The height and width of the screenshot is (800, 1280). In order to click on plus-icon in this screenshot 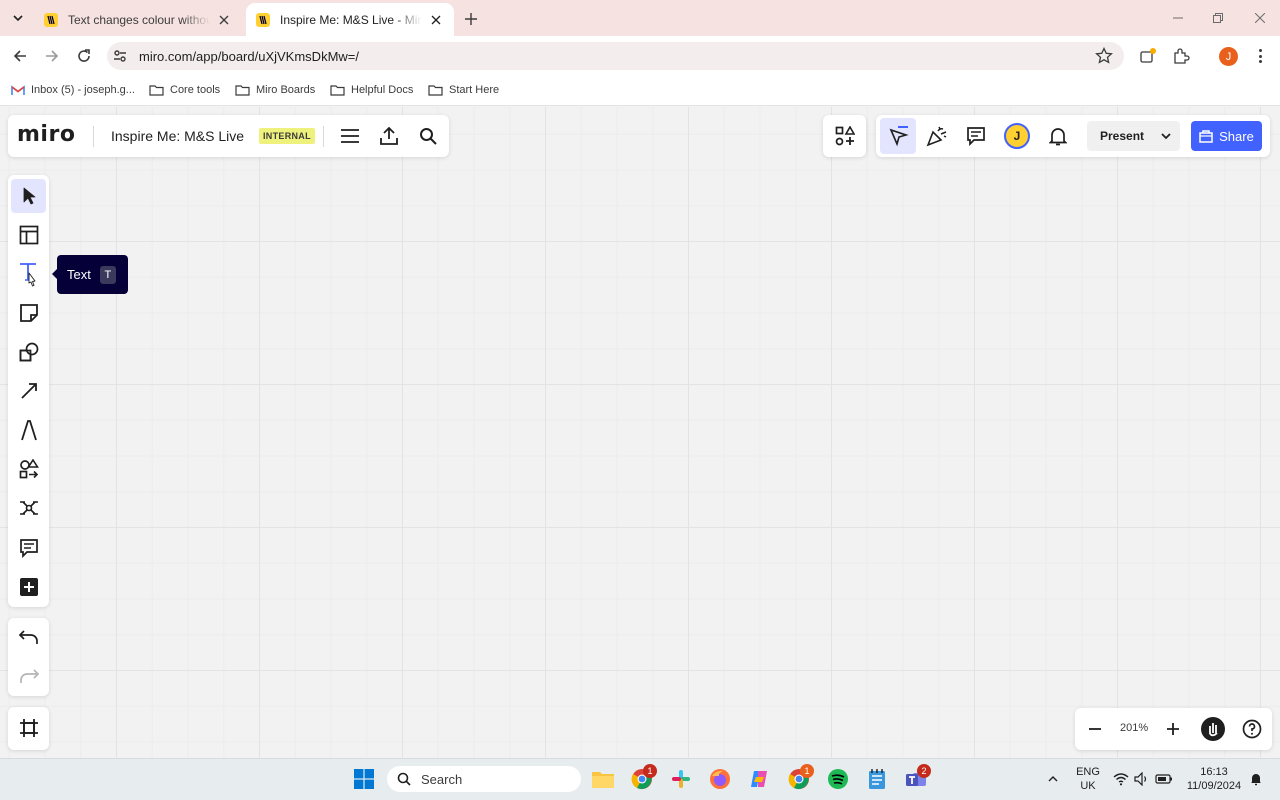, I will do `click(471, 19)`.